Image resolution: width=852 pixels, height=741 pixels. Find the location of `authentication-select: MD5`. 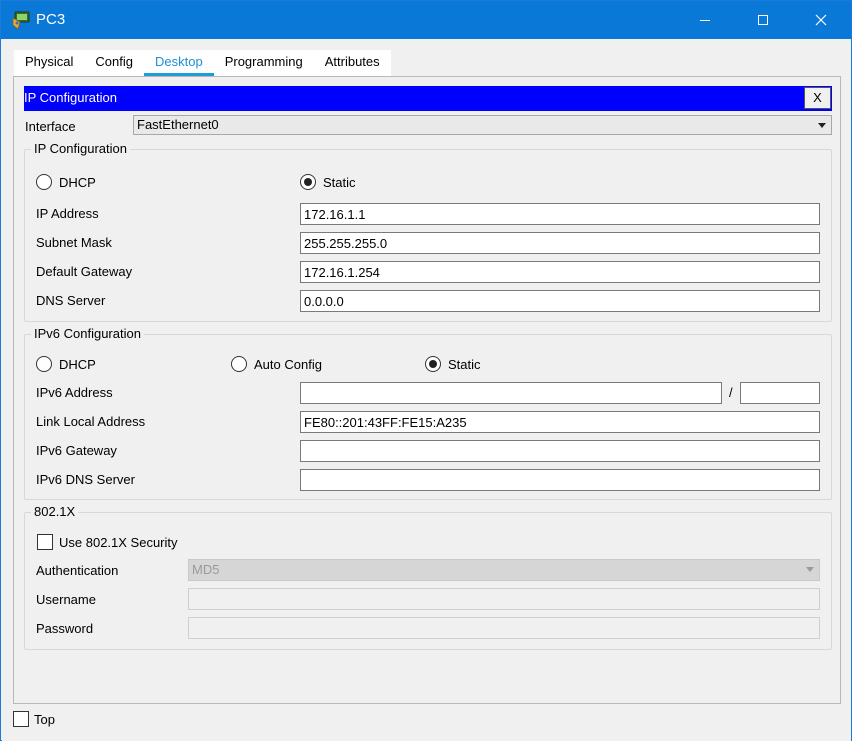

authentication-select: MD5 is located at coordinates (504, 570).